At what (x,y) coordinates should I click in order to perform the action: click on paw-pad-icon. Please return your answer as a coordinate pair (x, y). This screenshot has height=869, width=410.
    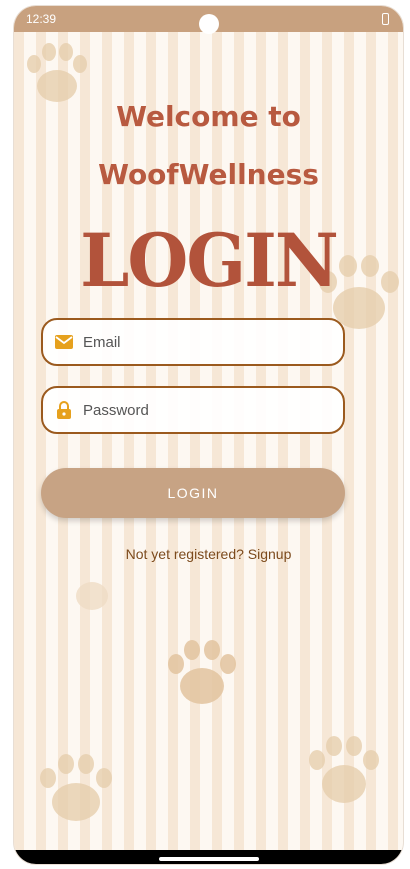
    Looking at the image, I should click on (92, 596).